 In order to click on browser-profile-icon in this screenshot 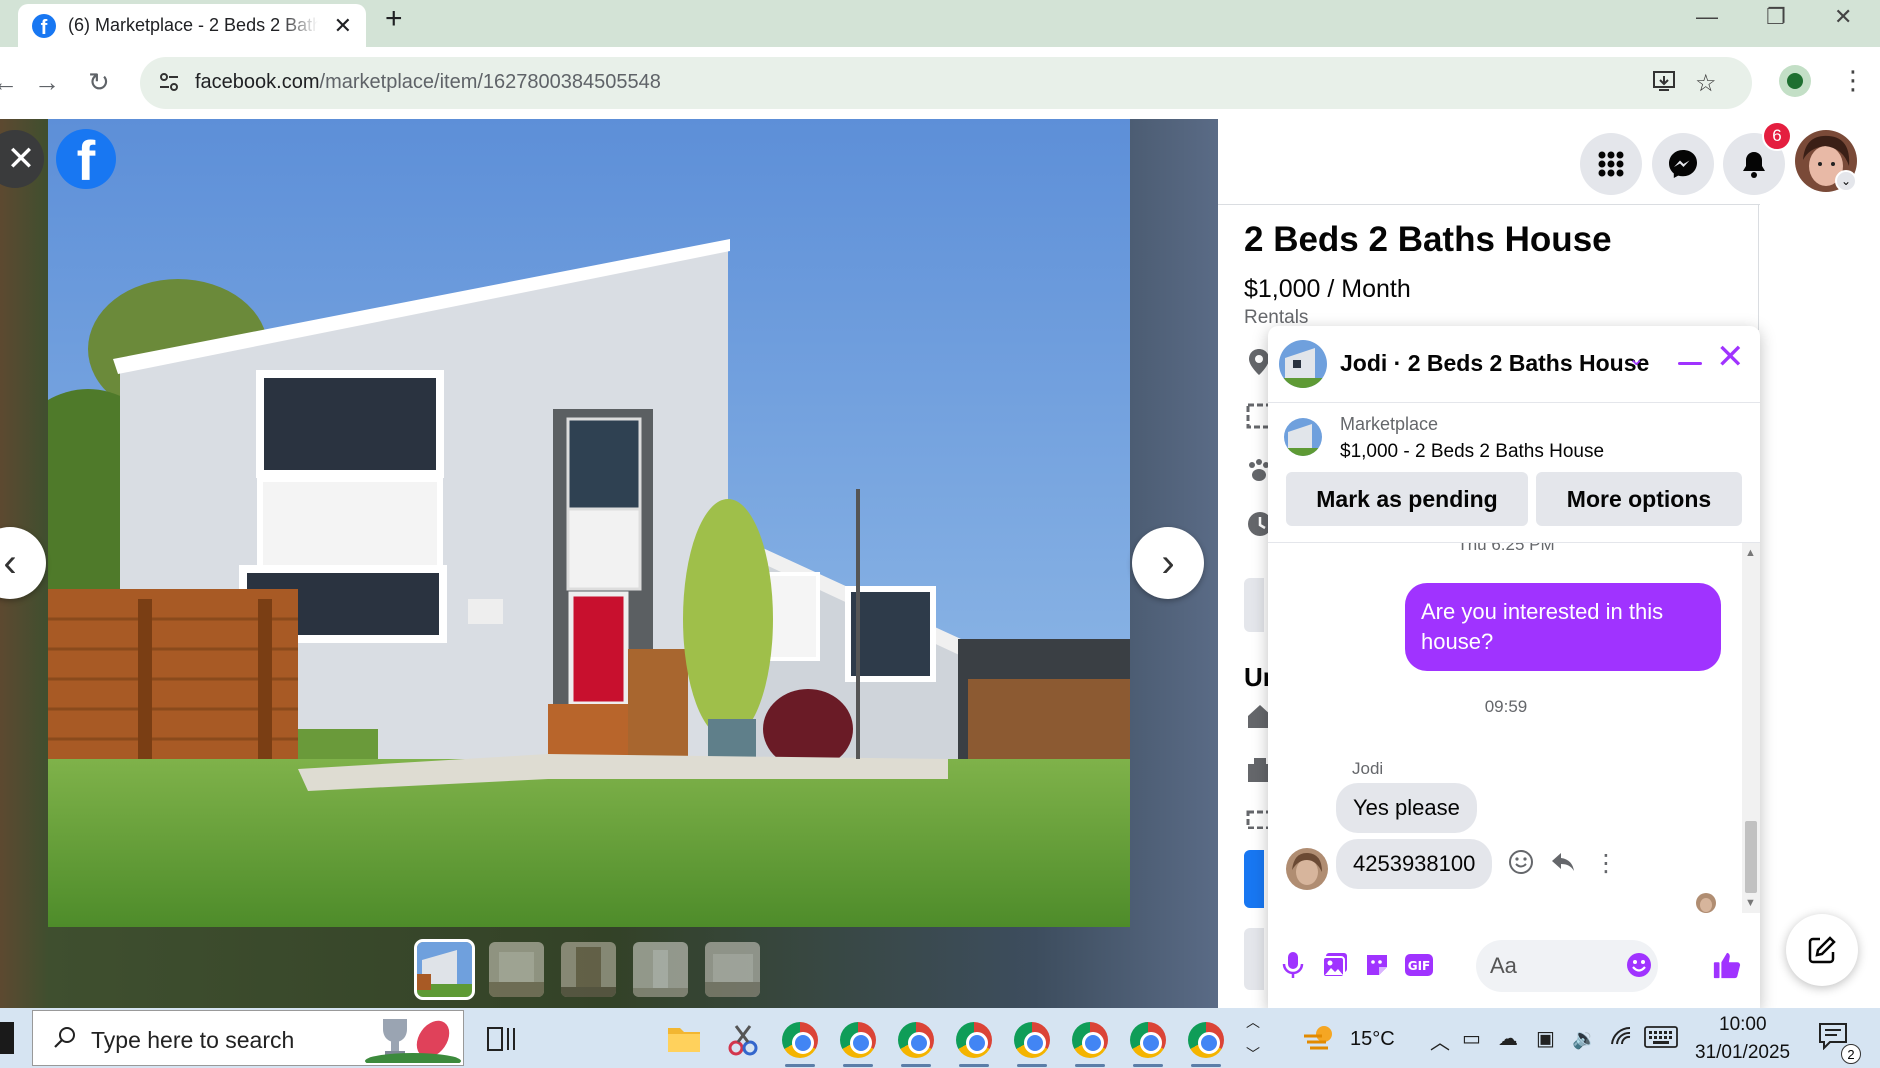, I will do `click(1795, 81)`.